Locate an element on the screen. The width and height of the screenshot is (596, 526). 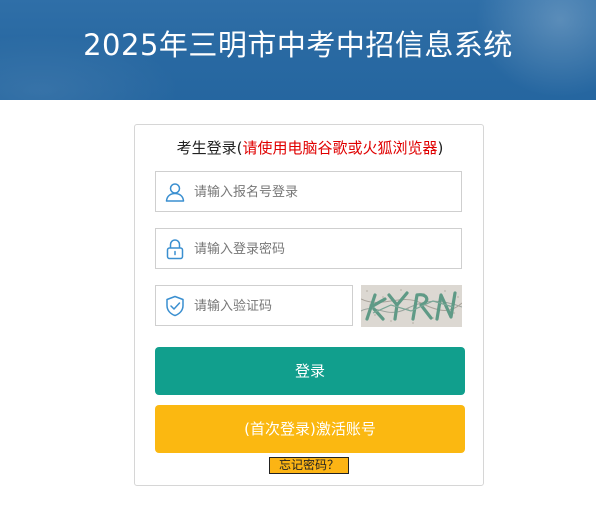
captcha-graphic is located at coordinates (411, 306).